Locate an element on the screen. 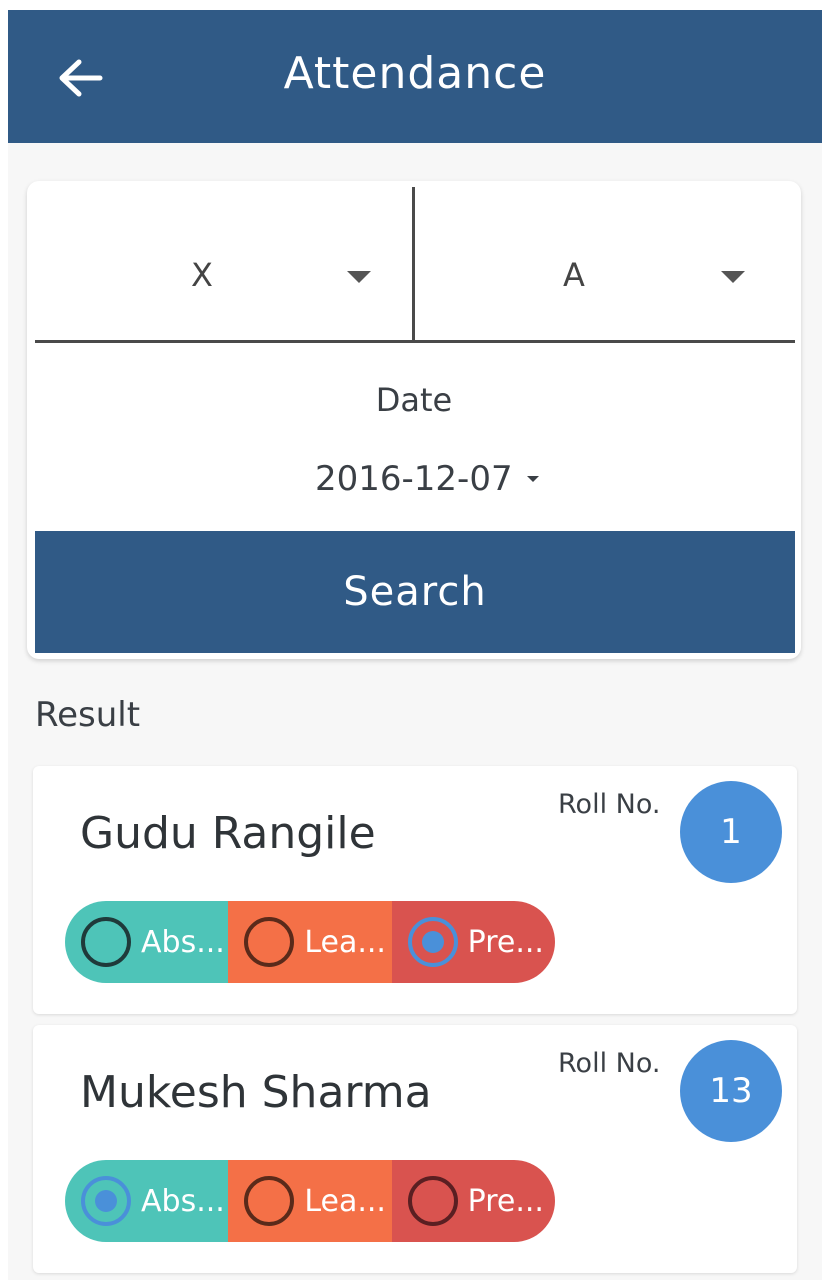 The height and width of the screenshot is (1280, 826). roll-number-badge: 13 is located at coordinates (731, 1091).